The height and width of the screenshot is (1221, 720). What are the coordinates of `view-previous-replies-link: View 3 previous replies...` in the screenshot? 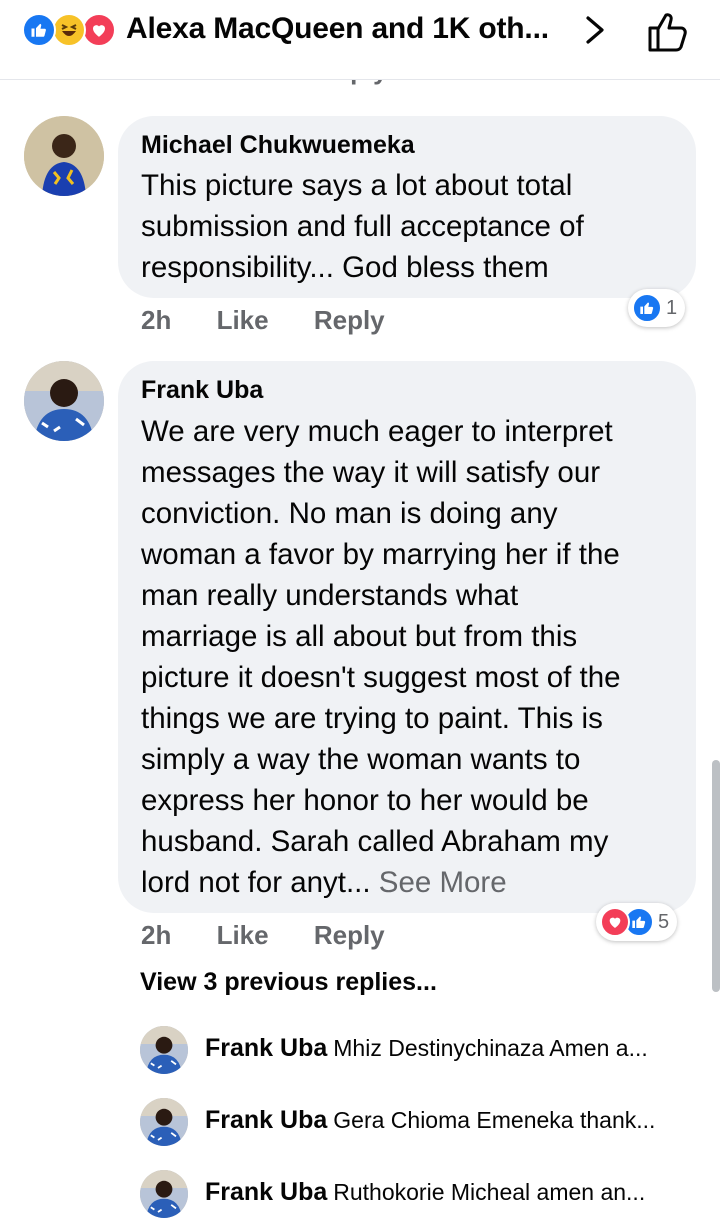 It's located at (288, 982).